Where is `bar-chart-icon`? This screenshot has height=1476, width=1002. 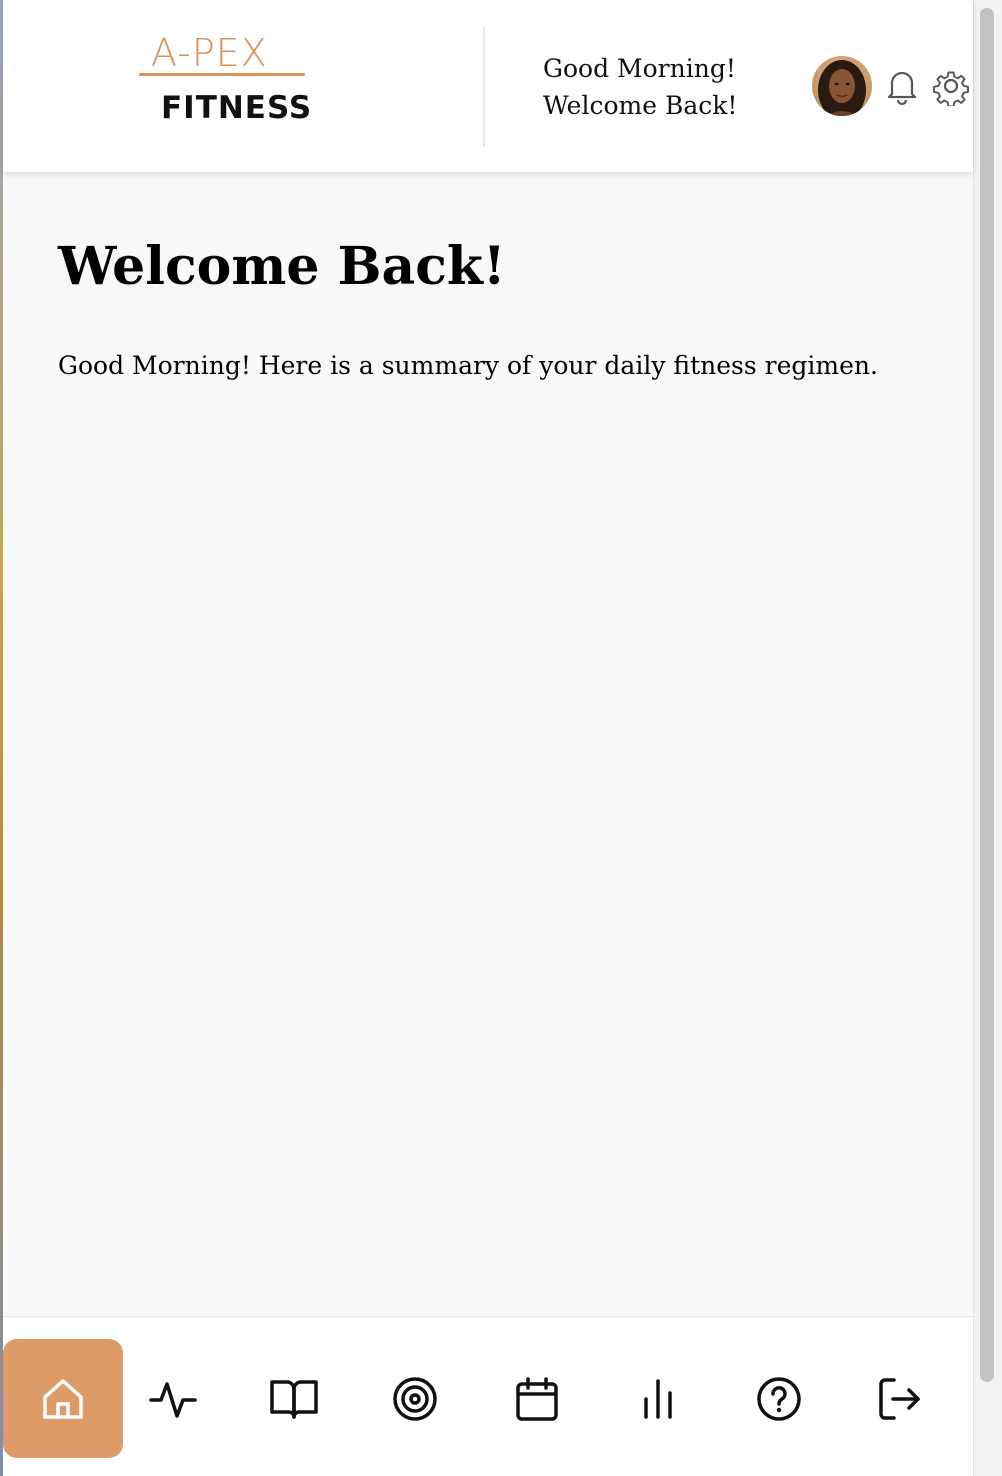
bar-chart-icon is located at coordinates (658, 1398).